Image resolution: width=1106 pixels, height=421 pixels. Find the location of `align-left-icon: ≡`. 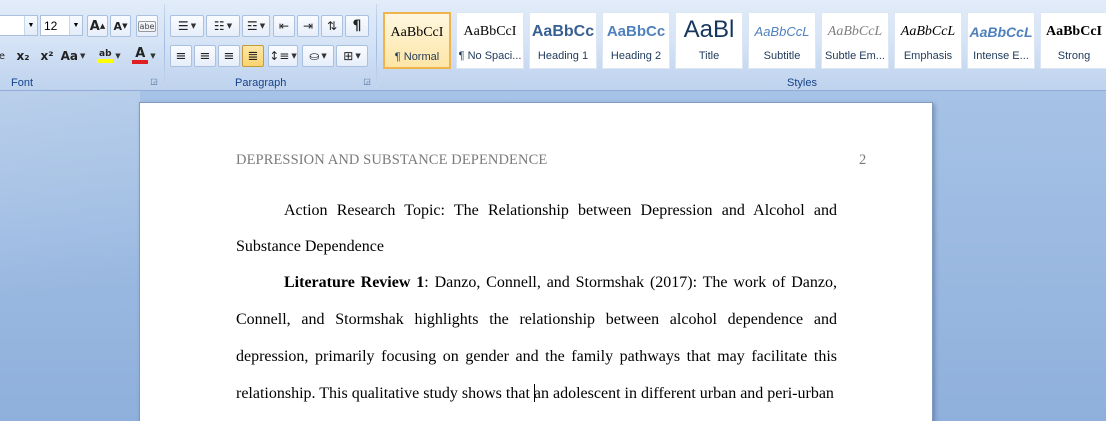

align-left-icon: ≡ is located at coordinates (181, 56).